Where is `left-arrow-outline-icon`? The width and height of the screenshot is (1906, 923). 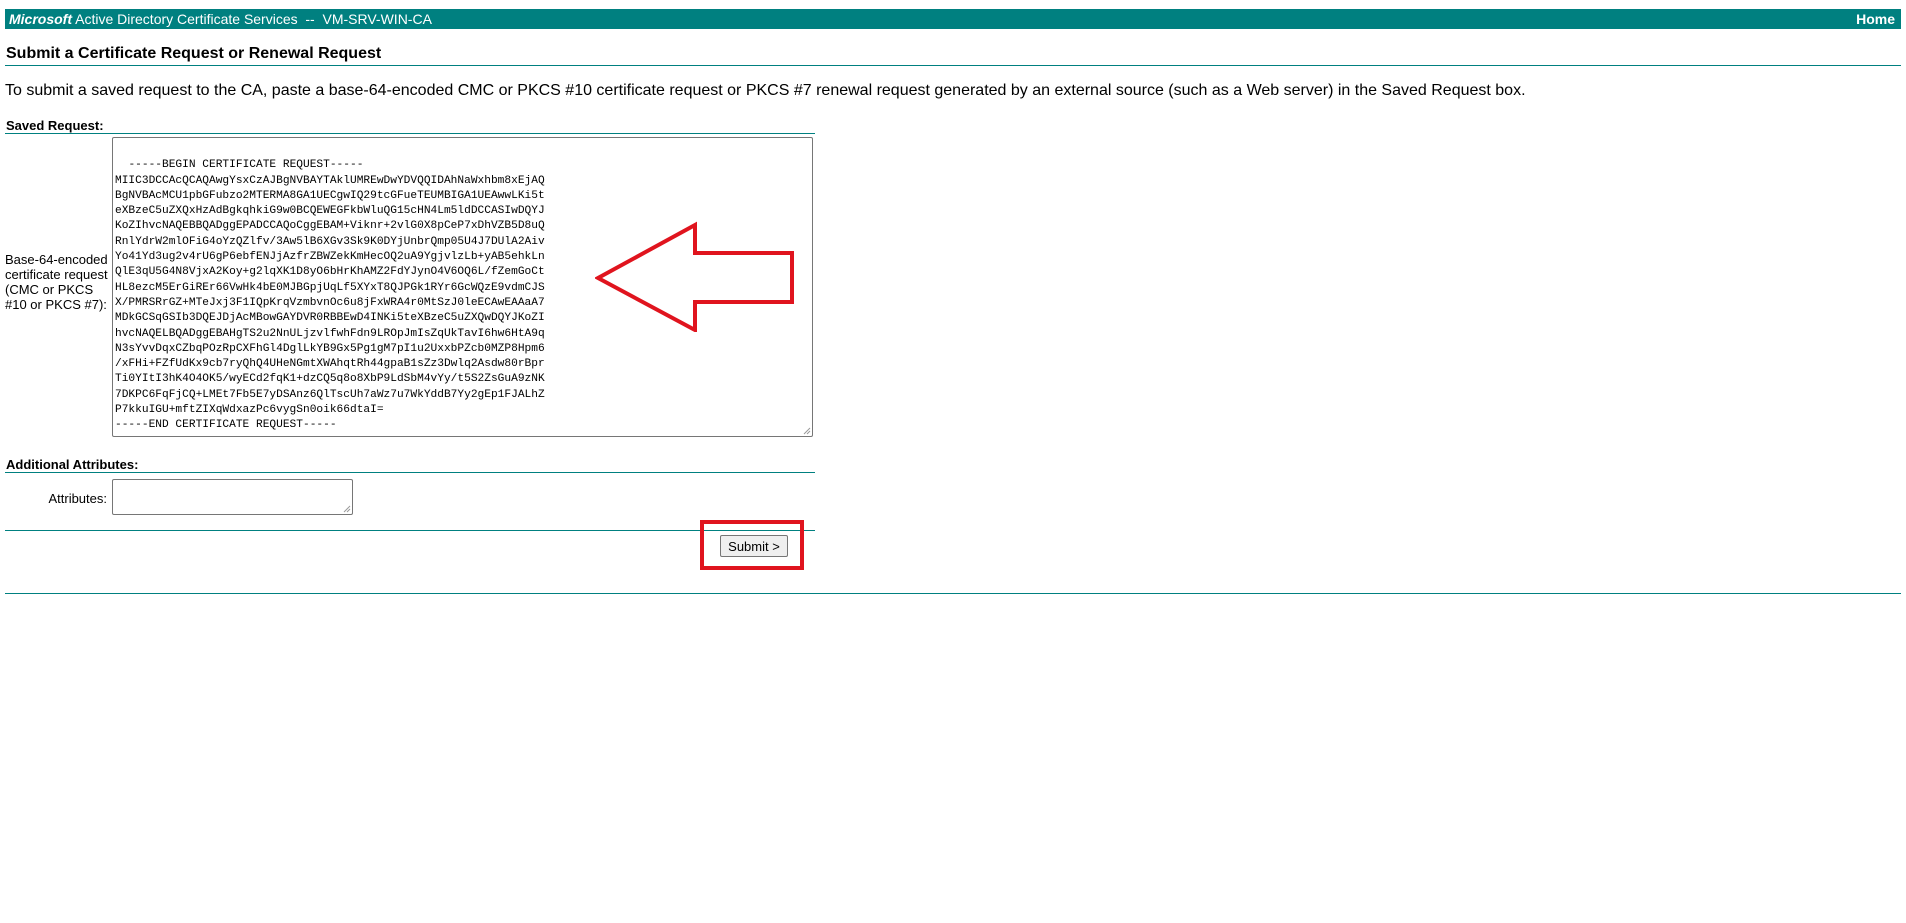 left-arrow-outline-icon is located at coordinates (694, 276).